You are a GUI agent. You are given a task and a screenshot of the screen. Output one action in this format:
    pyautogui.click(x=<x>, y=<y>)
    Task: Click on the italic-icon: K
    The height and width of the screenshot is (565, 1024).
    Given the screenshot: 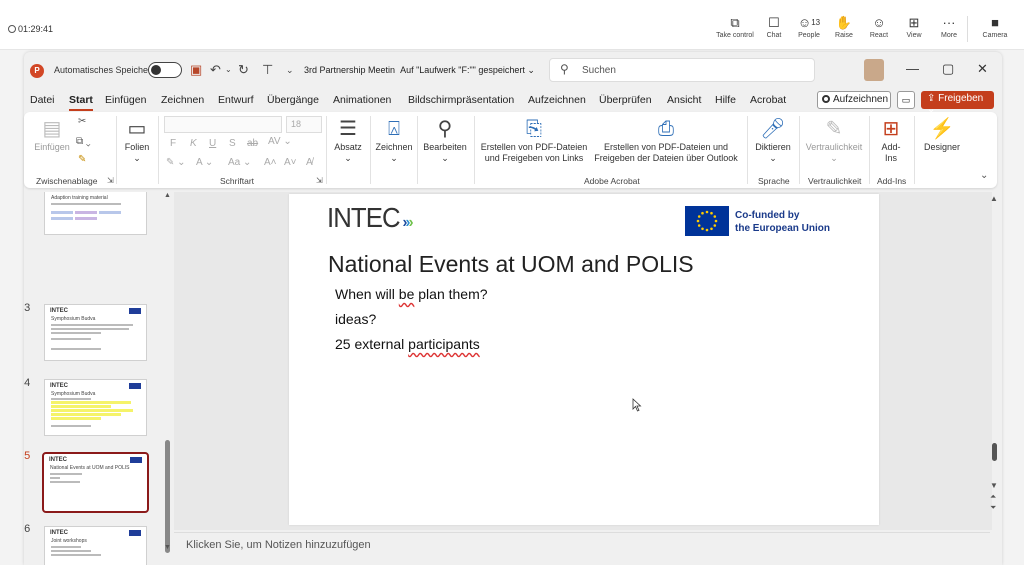 What is the action you would take?
    pyautogui.click(x=193, y=143)
    